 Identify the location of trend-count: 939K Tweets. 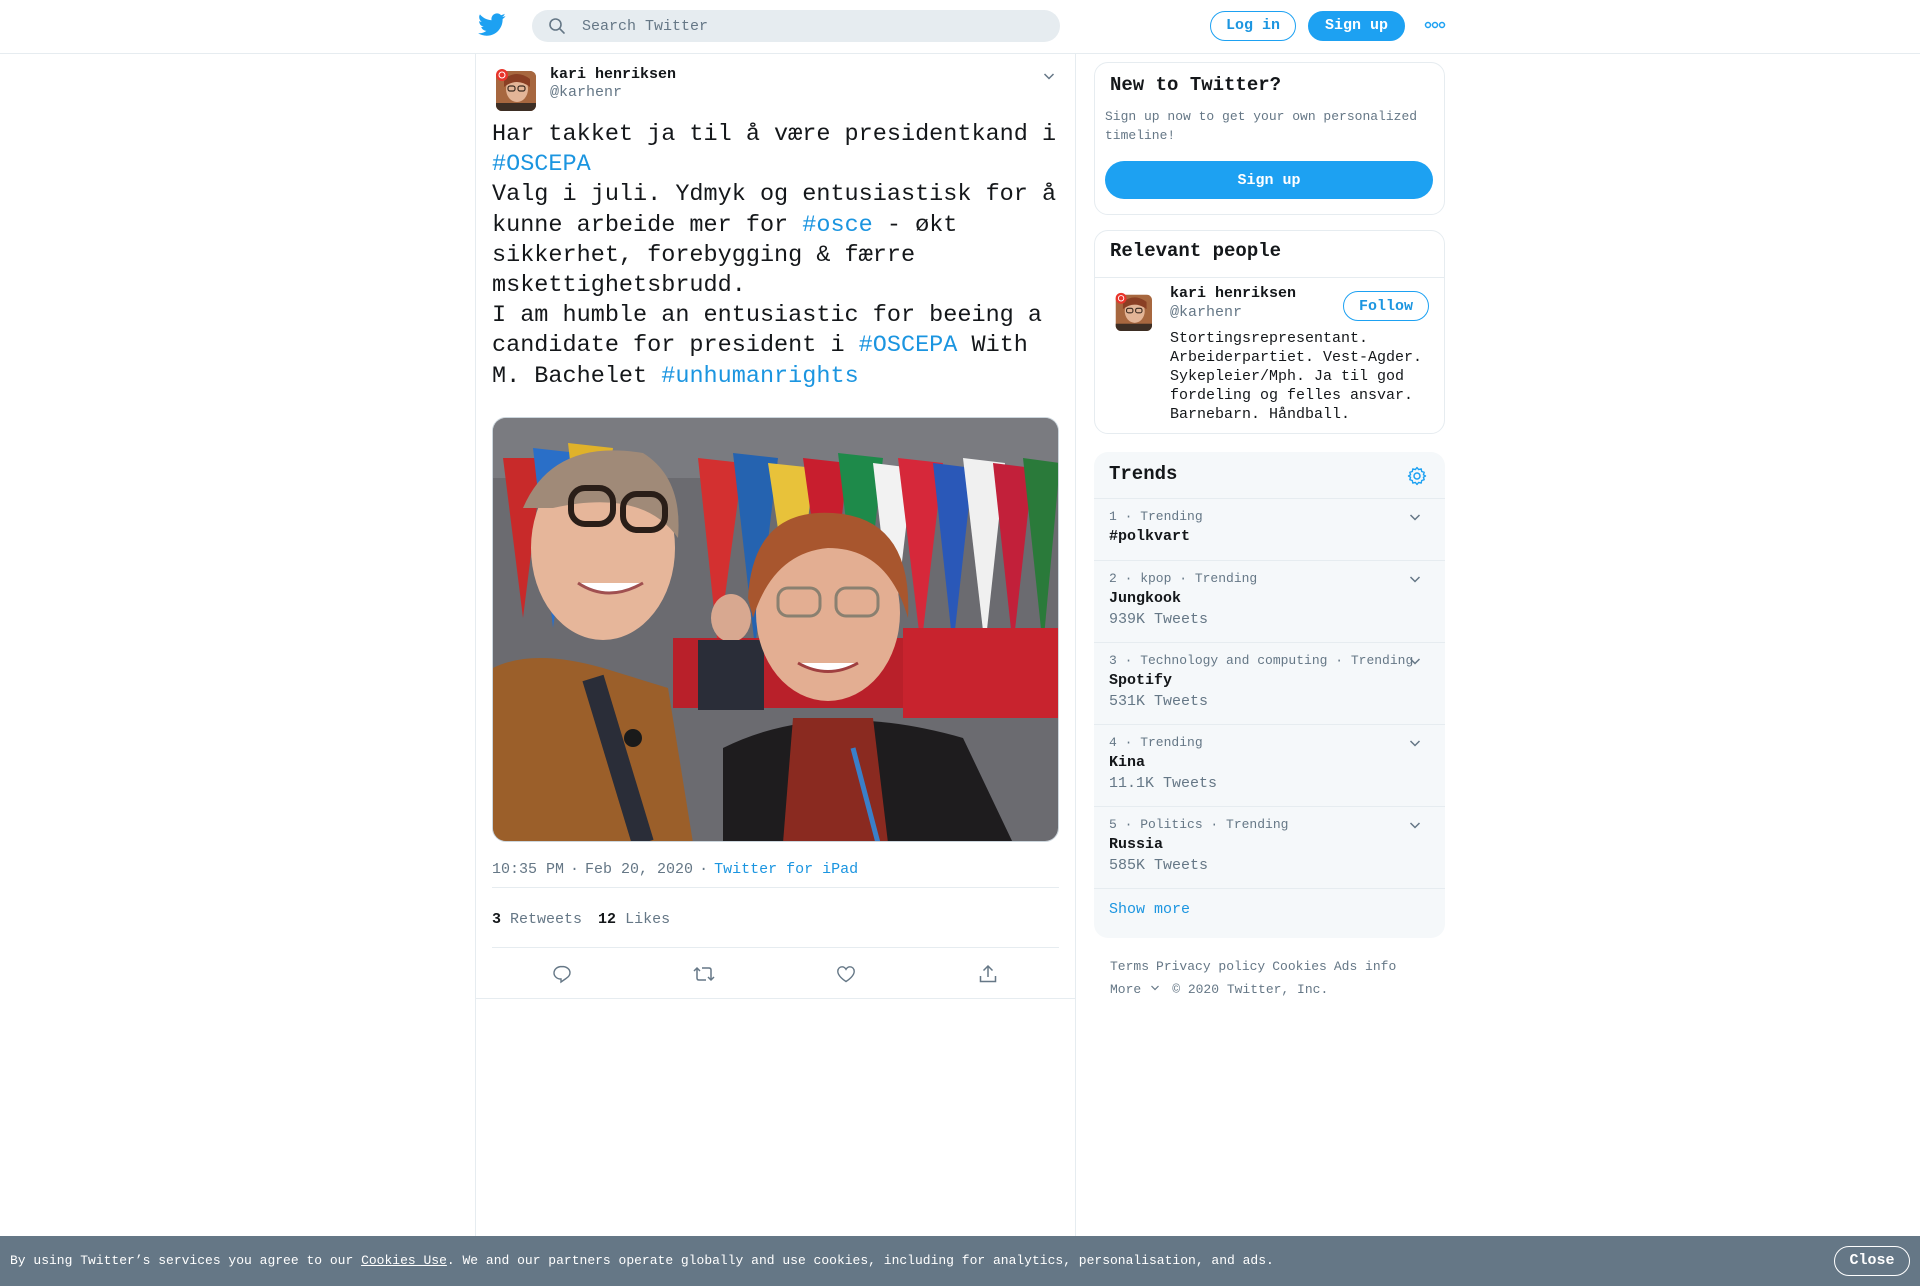
(1159, 619).